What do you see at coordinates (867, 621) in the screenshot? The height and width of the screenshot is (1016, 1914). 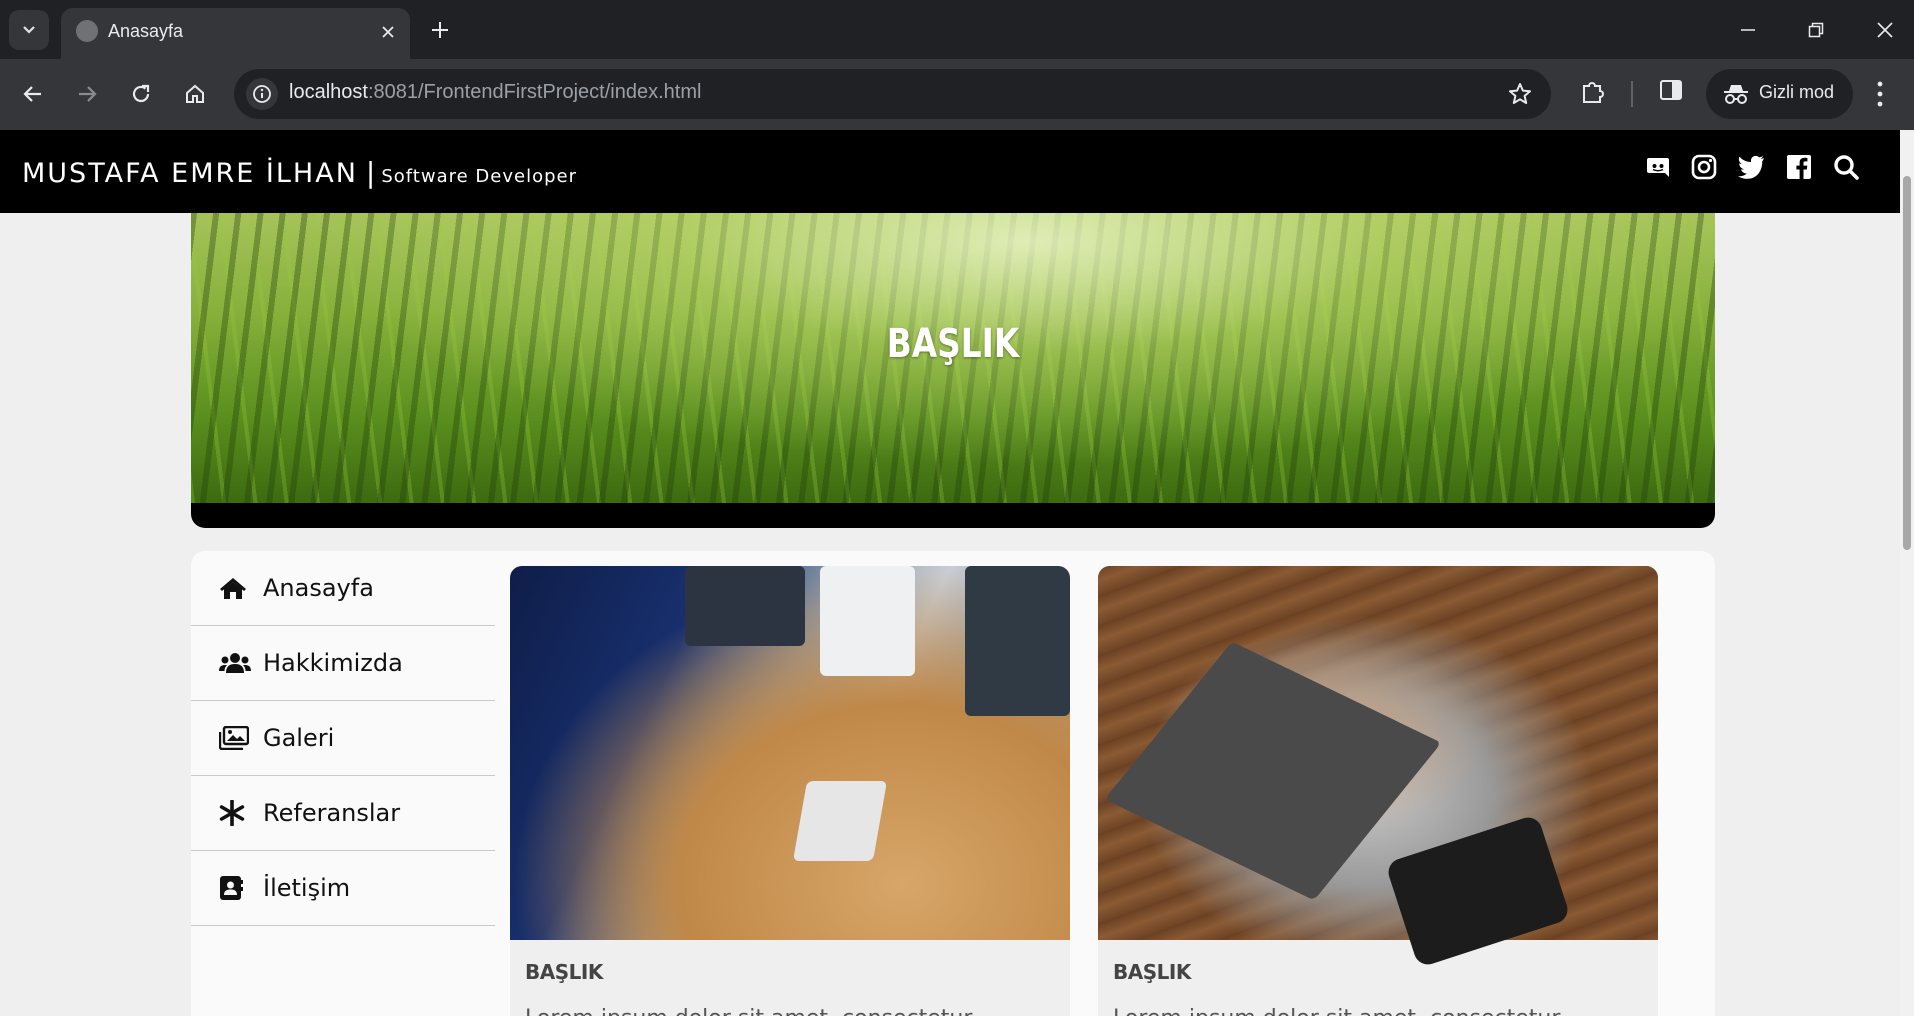 I see `whiteboard-shape` at bounding box center [867, 621].